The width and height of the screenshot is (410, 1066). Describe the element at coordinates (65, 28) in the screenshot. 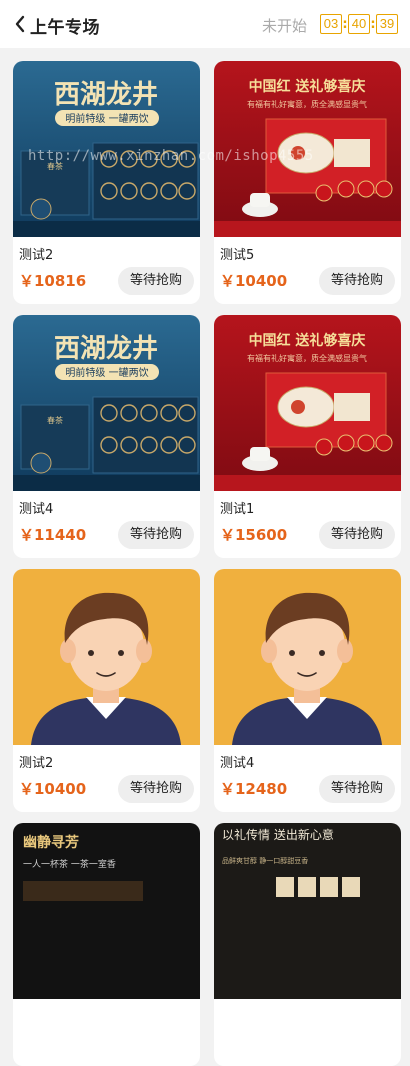

I see `page-title: 上午专场` at that location.